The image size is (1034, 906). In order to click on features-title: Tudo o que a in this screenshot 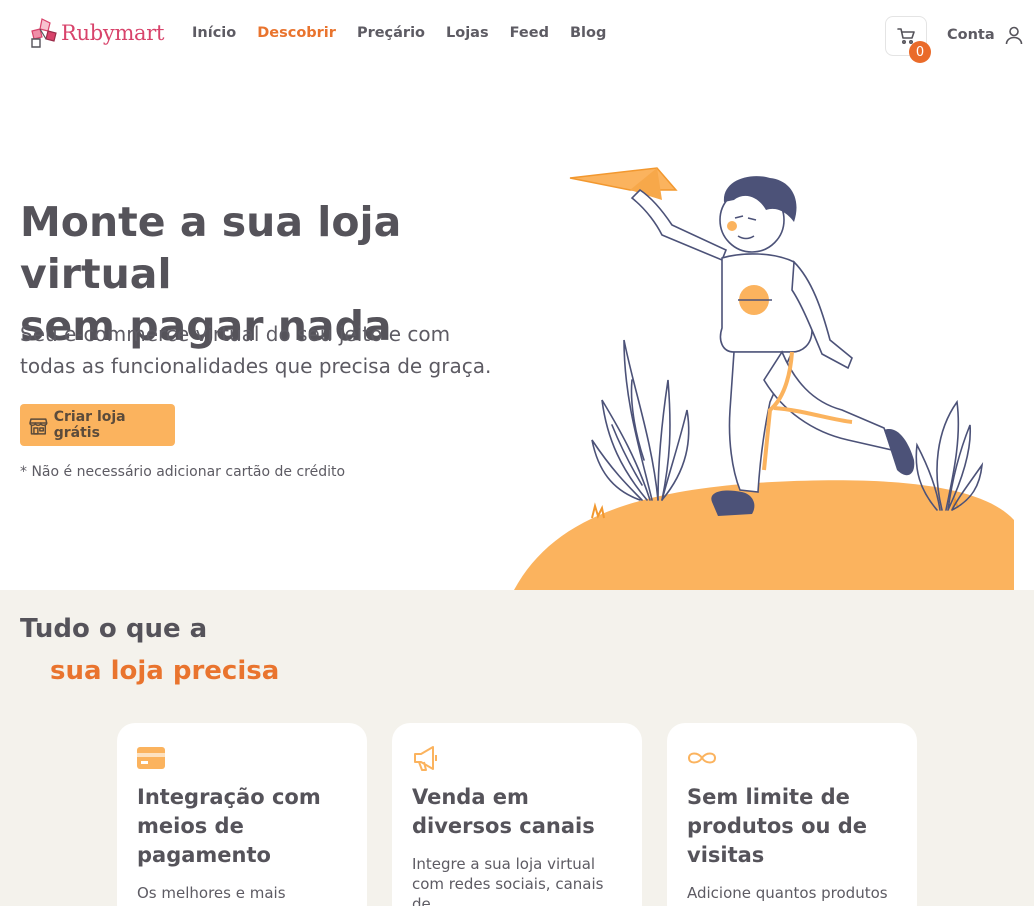, I will do `click(114, 629)`.